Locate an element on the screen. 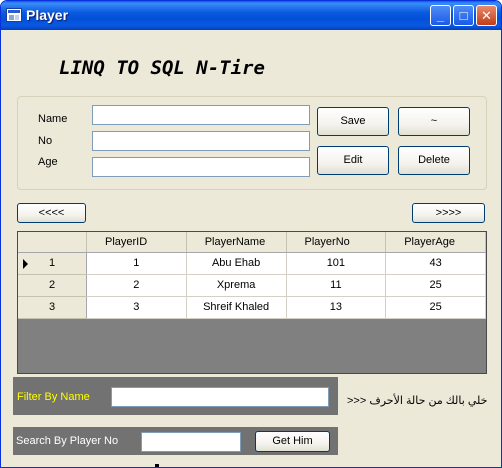 The height and width of the screenshot is (468, 502). cell-playerno: 11 is located at coordinates (336, 285).